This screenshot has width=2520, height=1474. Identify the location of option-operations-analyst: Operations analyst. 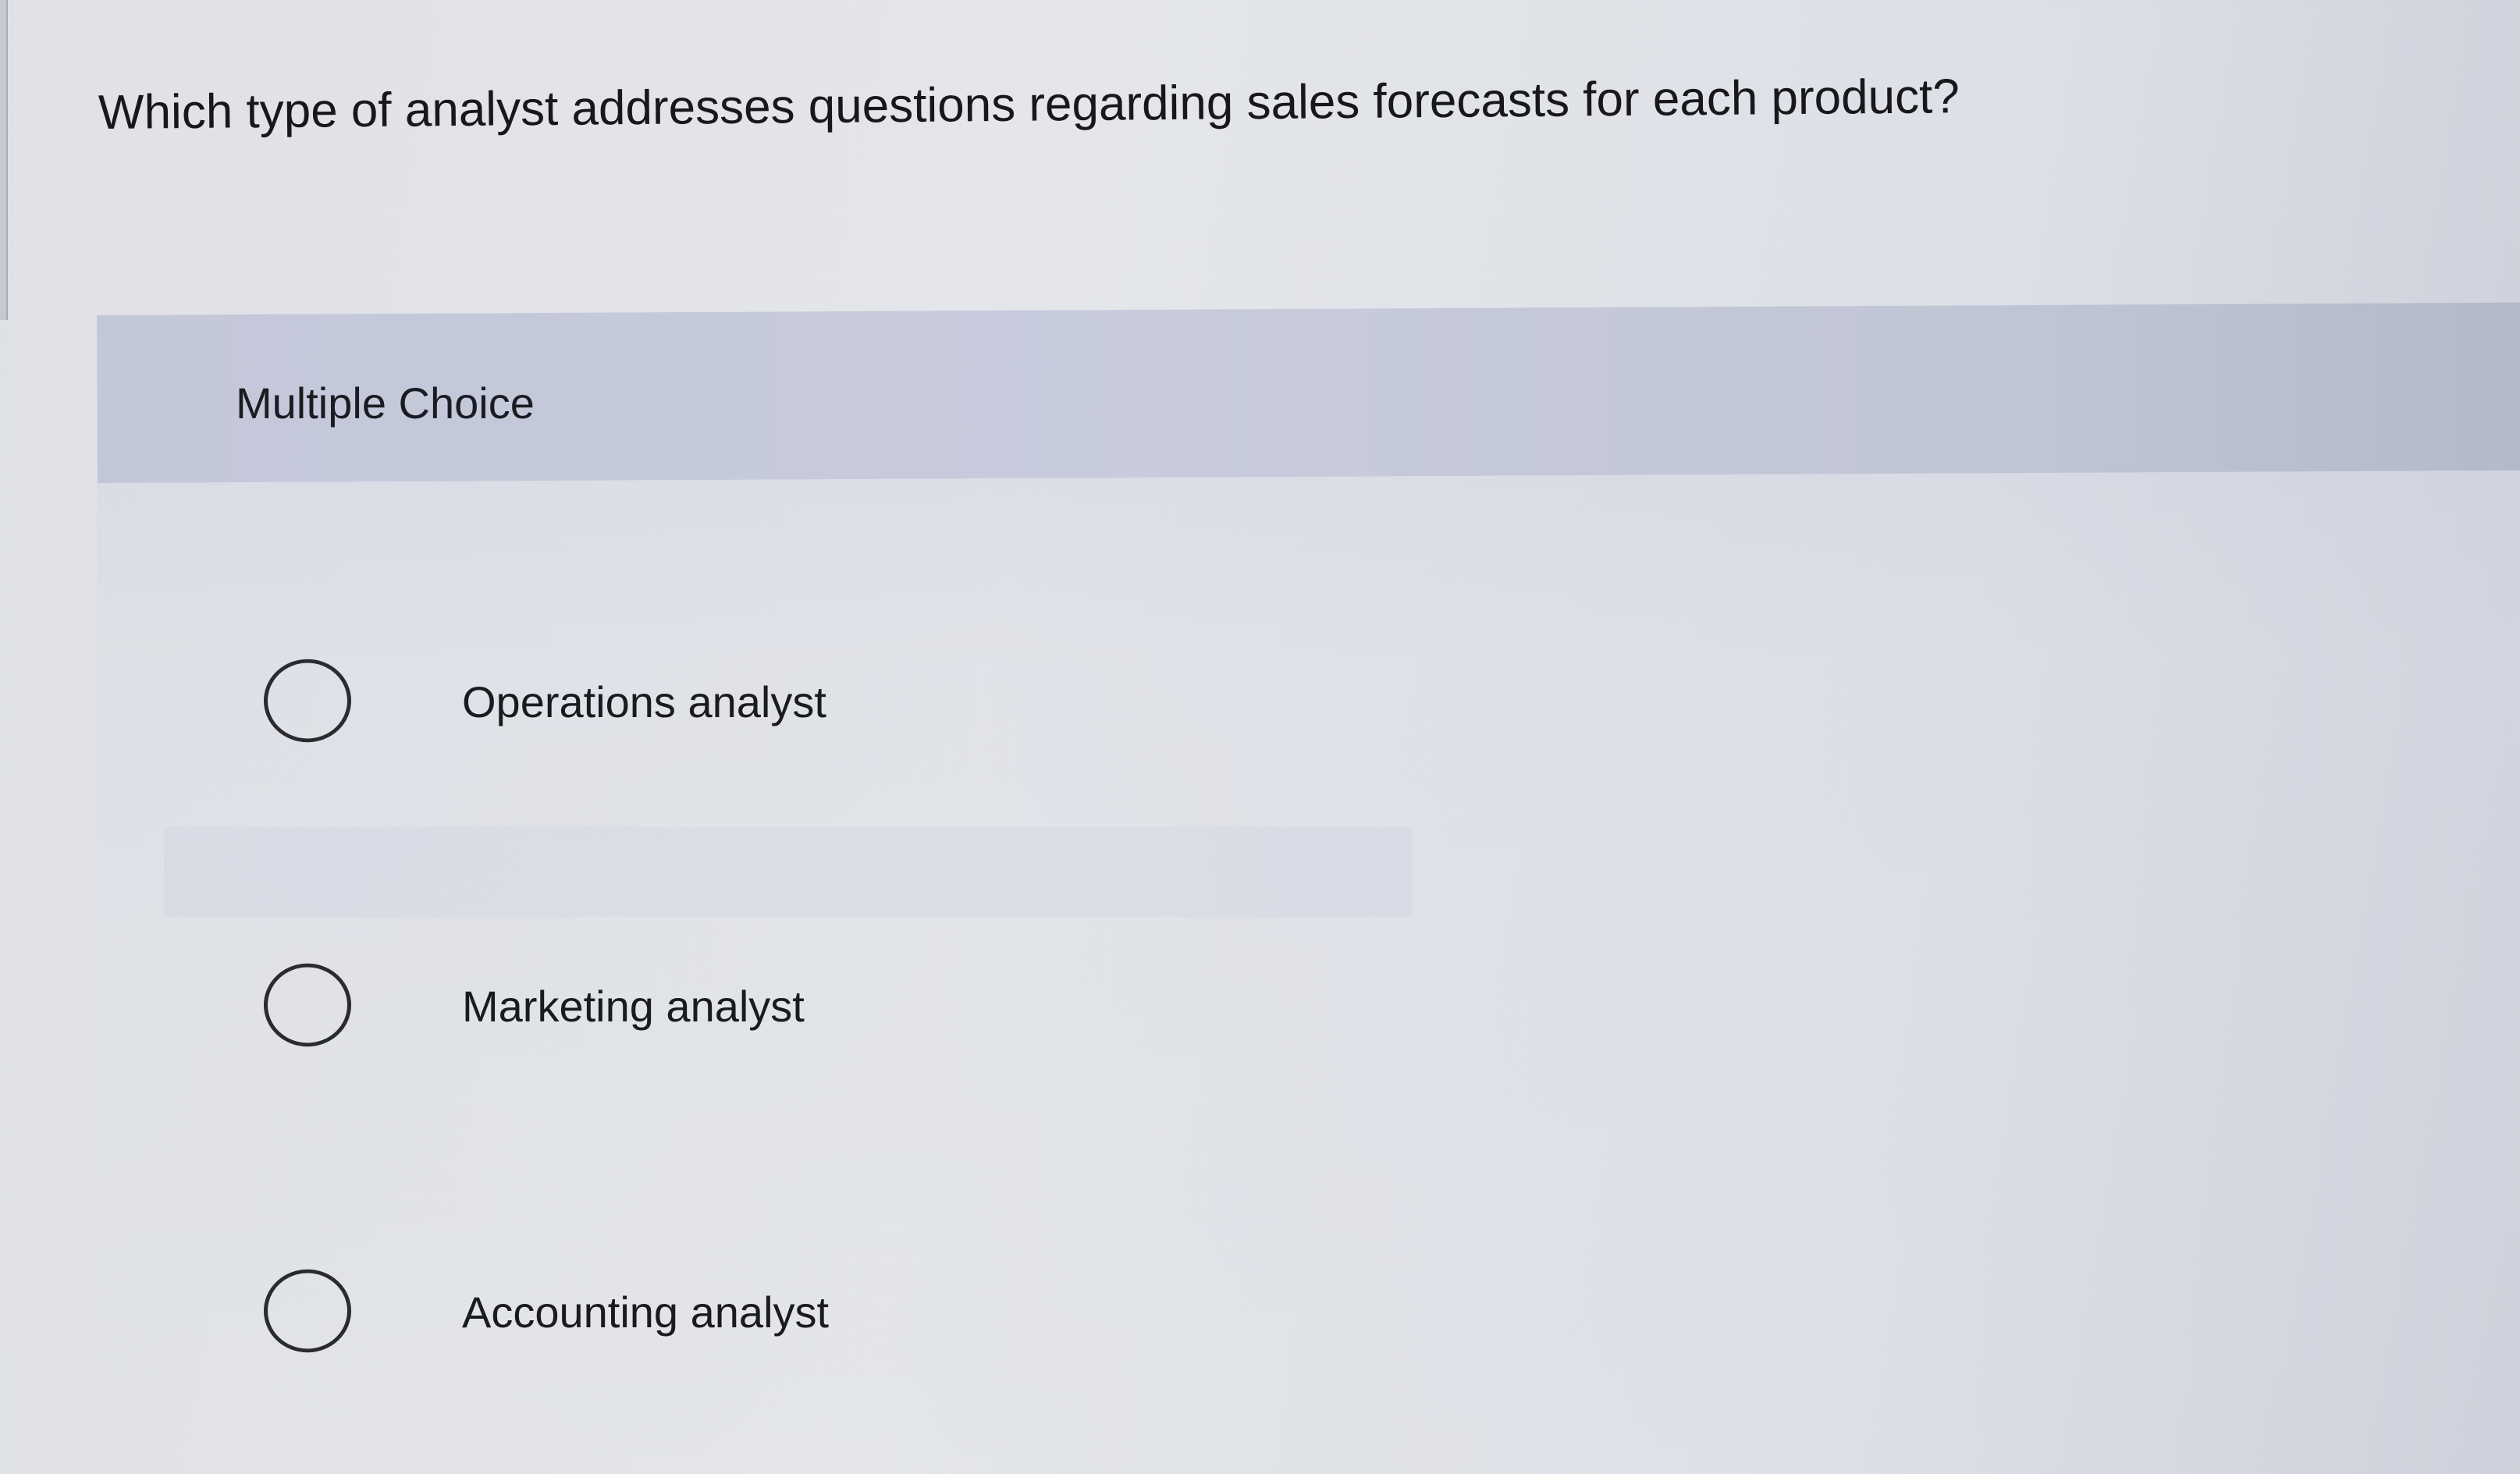
(1023, 702).